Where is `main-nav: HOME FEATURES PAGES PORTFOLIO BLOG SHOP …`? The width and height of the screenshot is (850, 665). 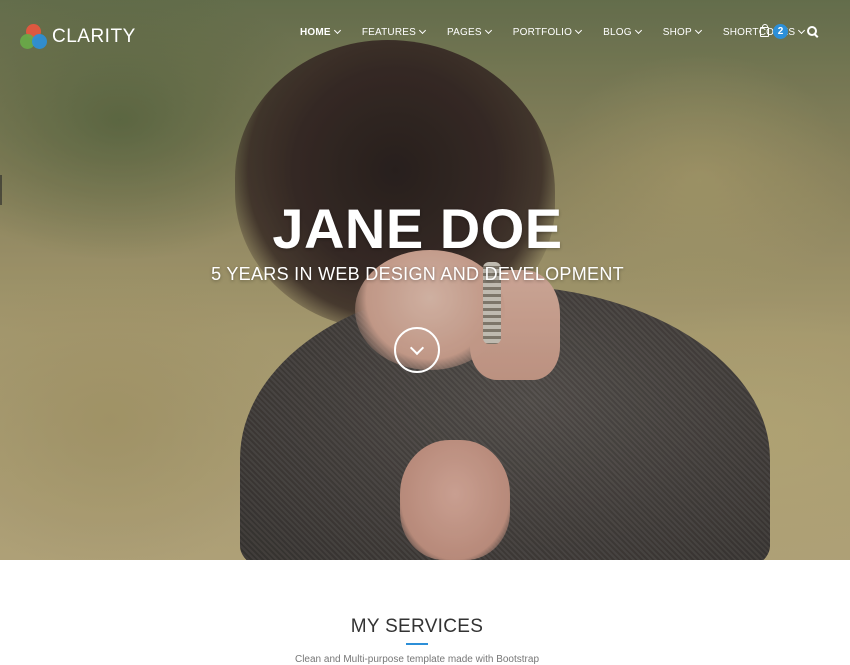 main-nav: HOME FEATURES PAGES PORTFOLIO BLOG SHOP … is located at coordinates (563, 32).